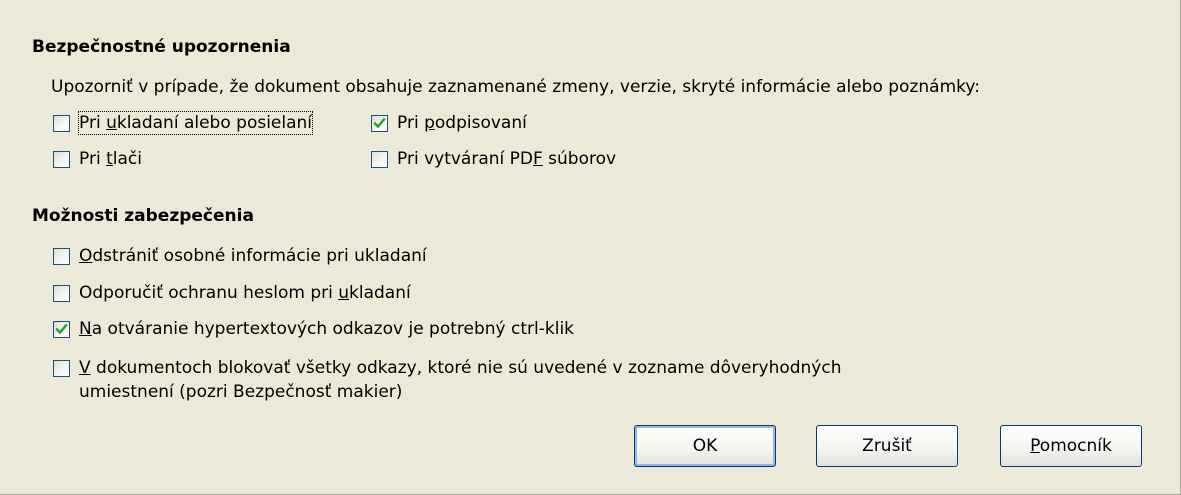 The image size is (1181, 495). Describe the element at coordinates (195, 123) in the screenshot. I see `checkbox-label: Pri ukladaní alebo posielaní` at that location.